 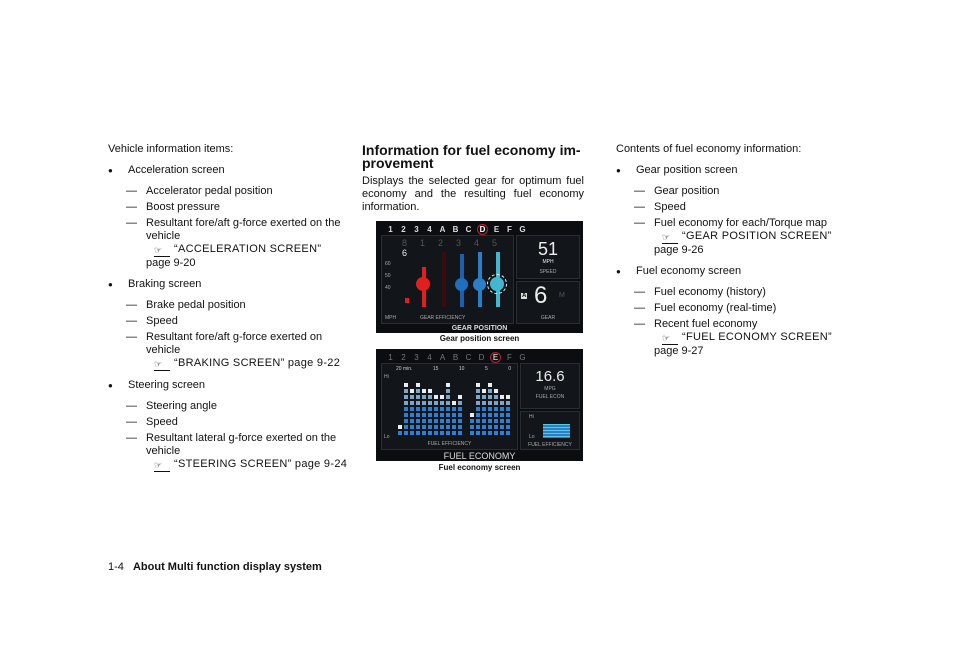 I want to click on list-item-title: Acceleration screen, so click(x=176, y=170).